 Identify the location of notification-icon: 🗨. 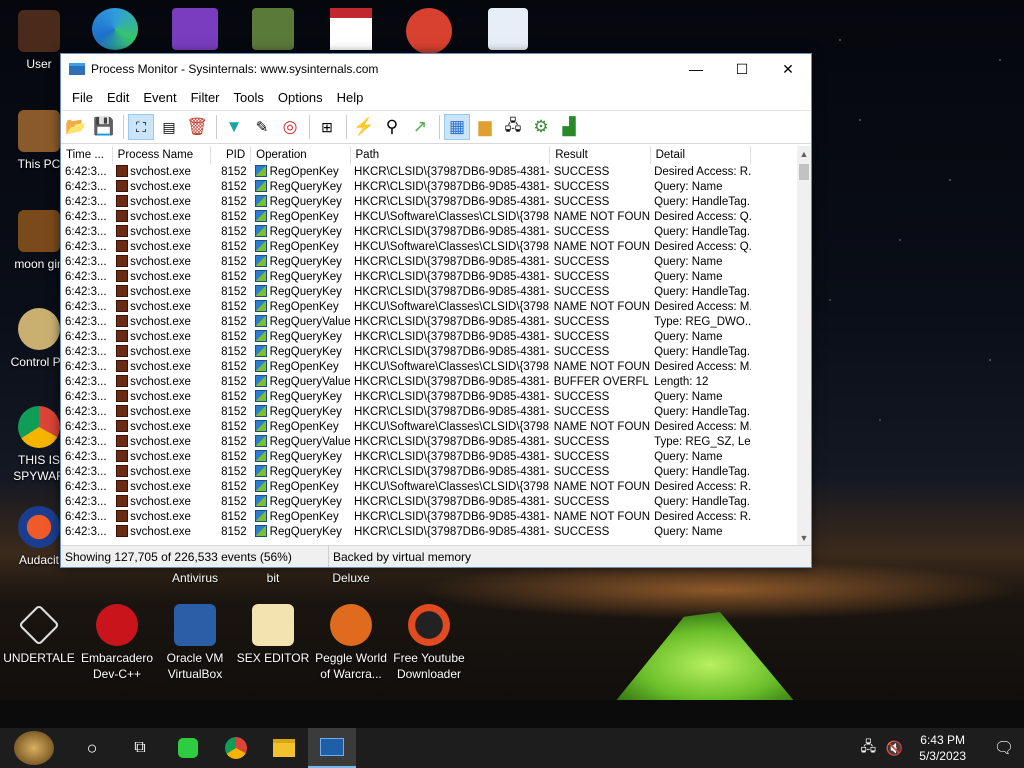
(1004, 748).